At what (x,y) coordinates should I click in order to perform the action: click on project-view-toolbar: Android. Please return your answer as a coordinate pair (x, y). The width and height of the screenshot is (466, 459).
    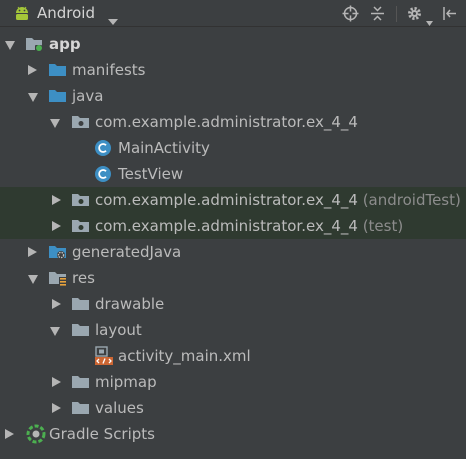
    Looking at the image, I should click on (233, 13).